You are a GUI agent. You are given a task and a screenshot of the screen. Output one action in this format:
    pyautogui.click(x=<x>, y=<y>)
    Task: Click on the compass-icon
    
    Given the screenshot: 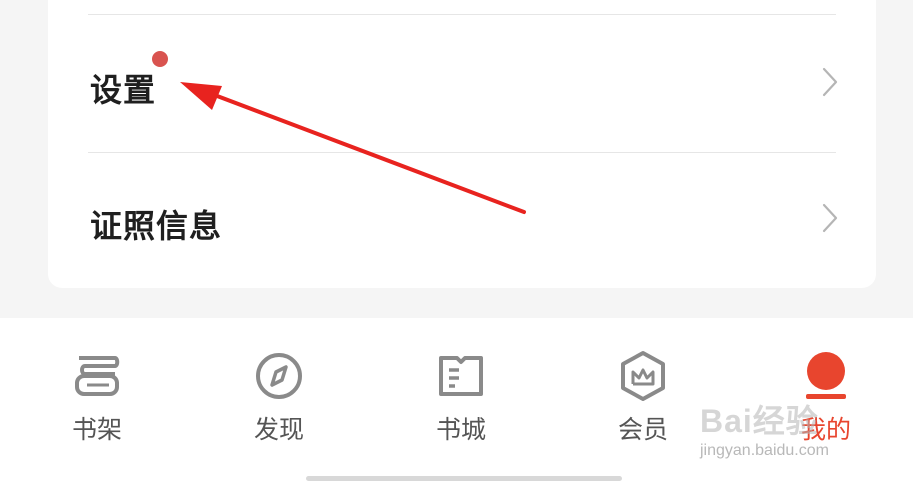 What is the action you would take?
    pyautogui.click(x=279, y=376)
    